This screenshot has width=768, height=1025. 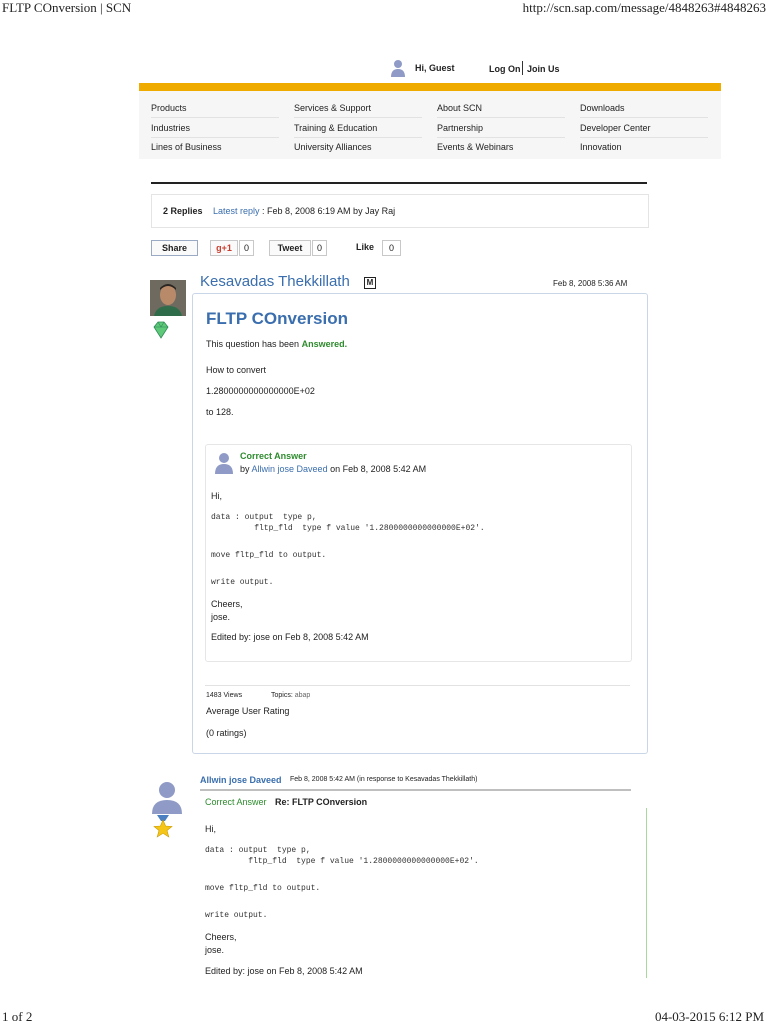 What do you see at coordinates (277, 318) in the screenshot?
I see `question-title: FLTP COnversion` at bounding box center [277, 318].